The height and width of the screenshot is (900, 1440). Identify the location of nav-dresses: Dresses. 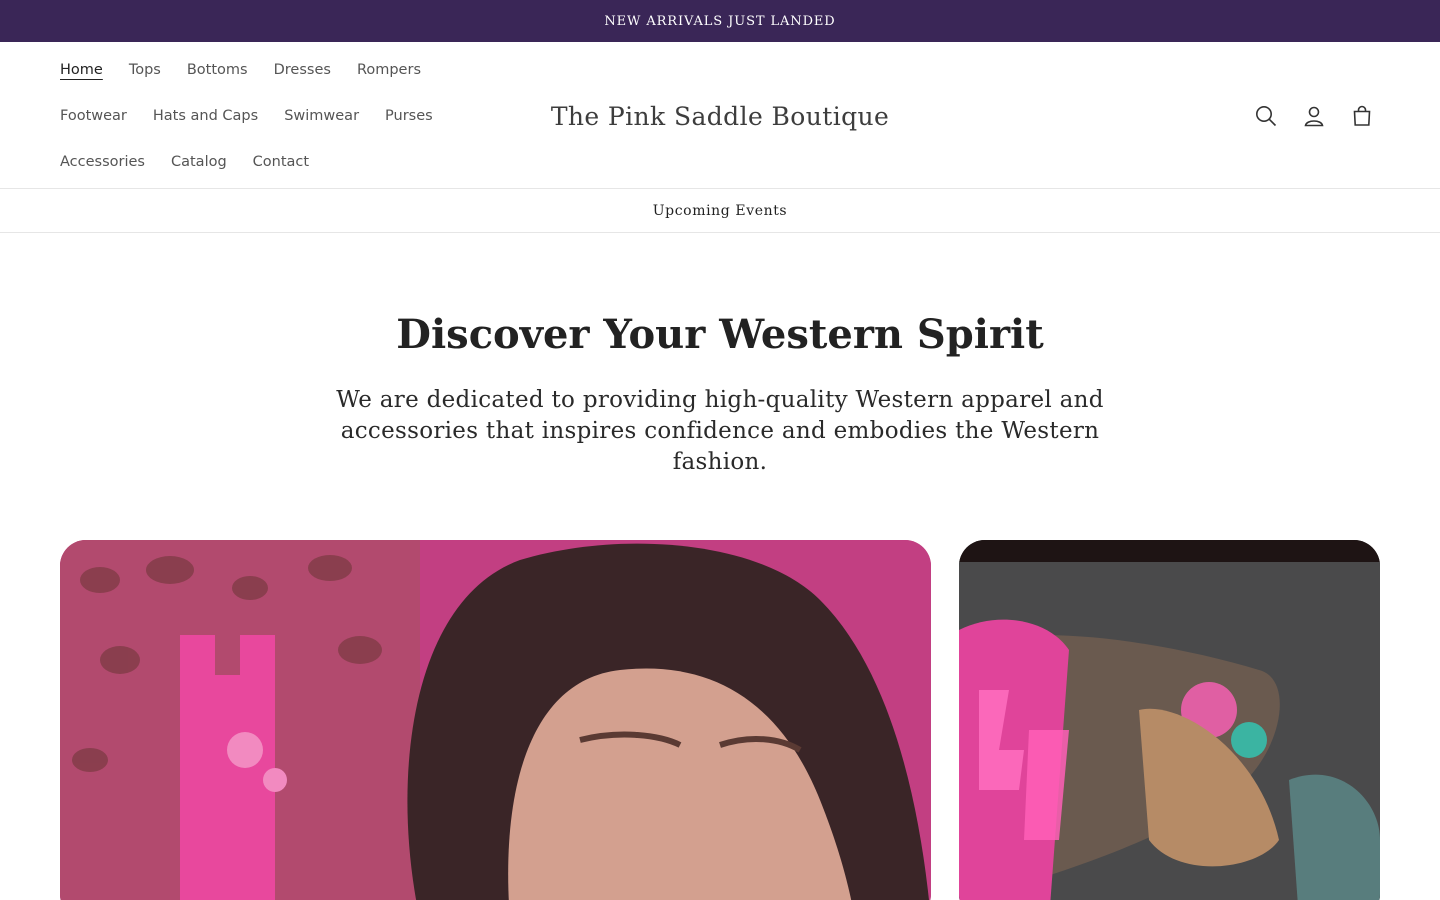
(302, 70).